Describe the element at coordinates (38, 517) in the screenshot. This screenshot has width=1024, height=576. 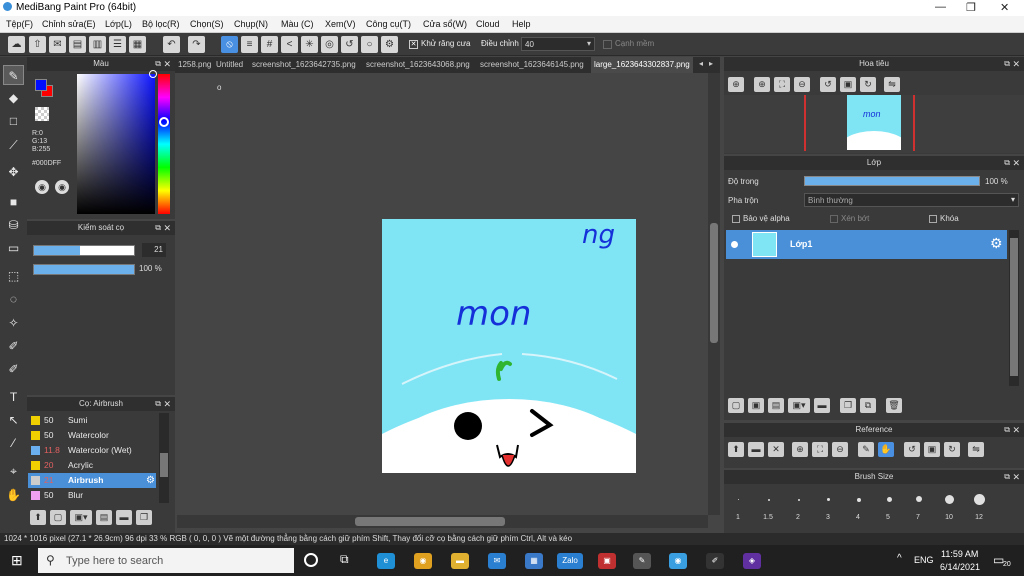
I see `add-brush-icon: ⬆` at that location.